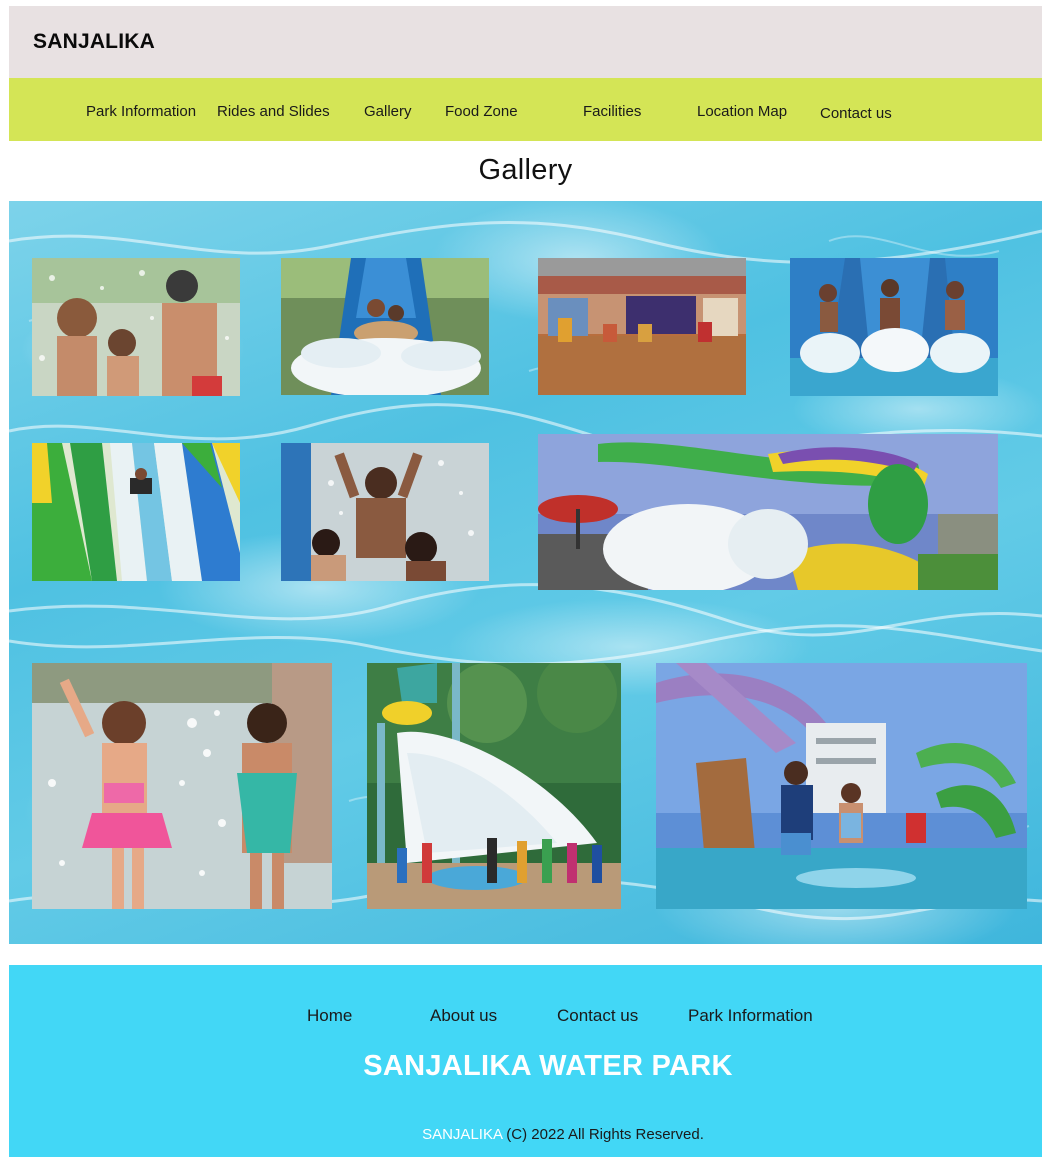 The width and height of the screenshot is (1042, 1157). I want to click on footer-link-home: Home, so click(329, 1016).